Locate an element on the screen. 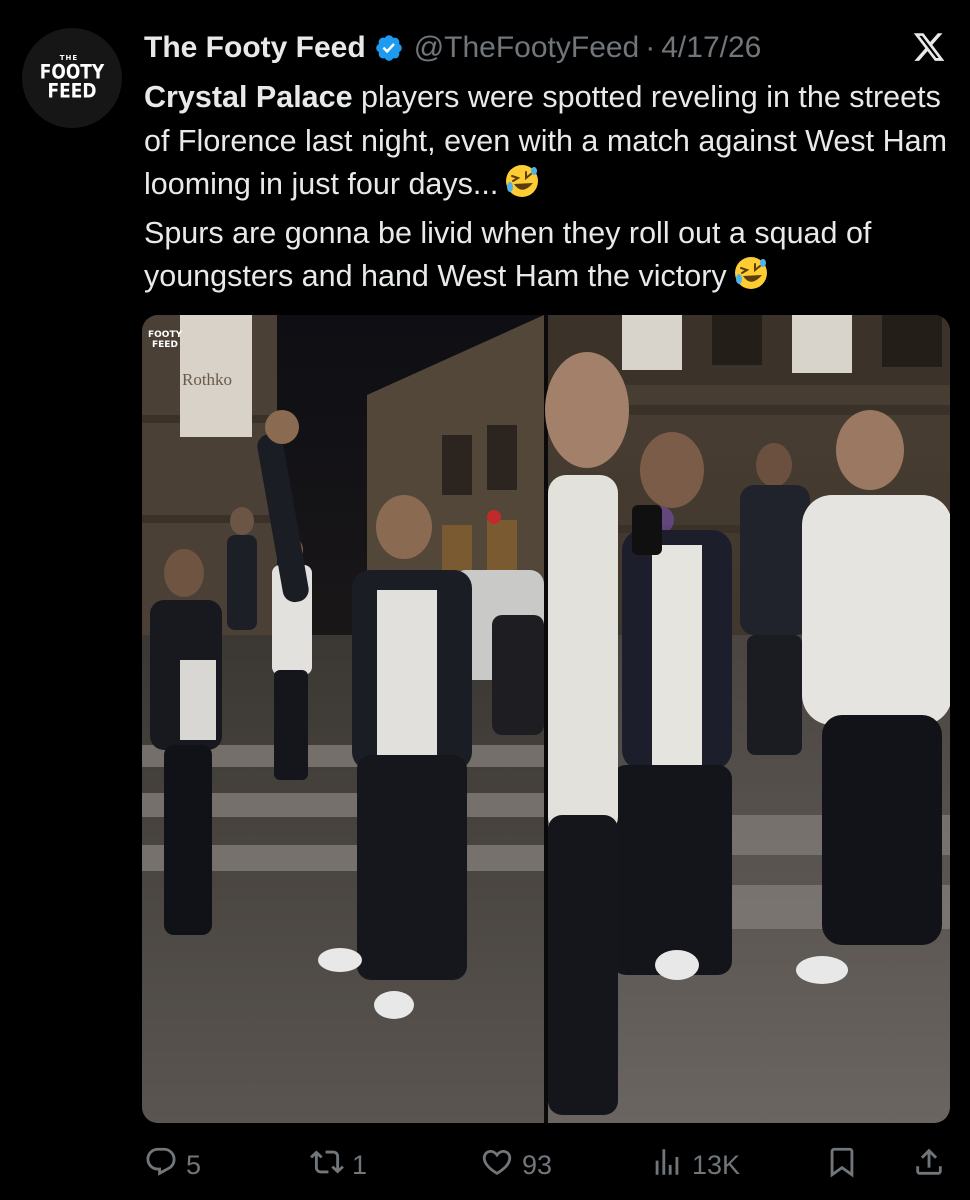  avatar: THE FOOTY FEED is located at coordinates (72, 78).